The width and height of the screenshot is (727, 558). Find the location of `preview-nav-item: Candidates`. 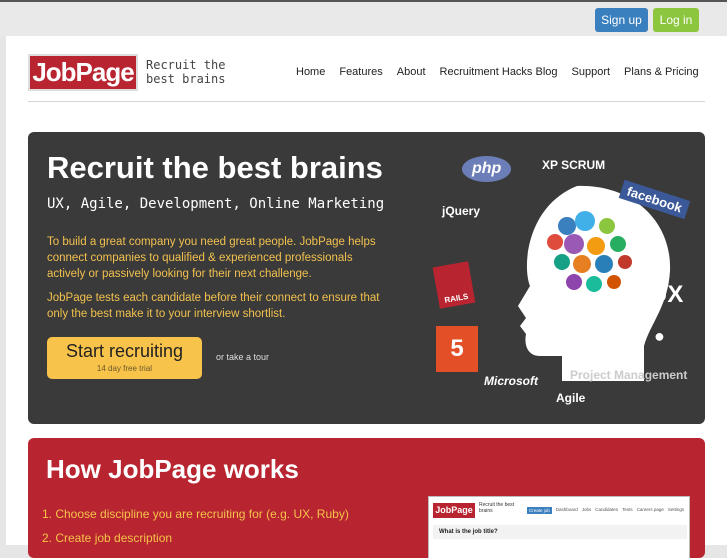

preview-nav-item: Candidates is located at coordinates (607, 509).